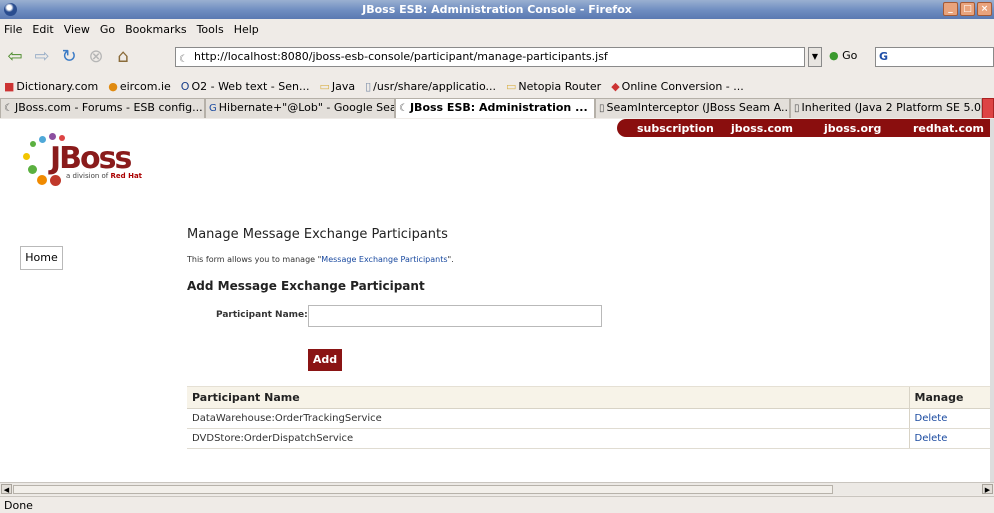 This screenshot has height=513, width=994. Describe the element at coordinates (843, 55) in the screenshot. I see `go-button: ● Go` at that location.